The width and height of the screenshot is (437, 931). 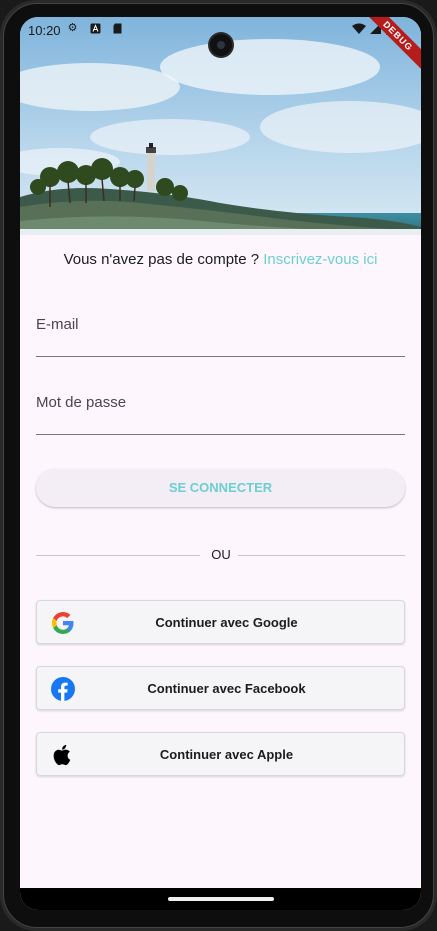 I want to click on facebook-signin-button: Continuer avec Facebook, so click(x=220, y=688).